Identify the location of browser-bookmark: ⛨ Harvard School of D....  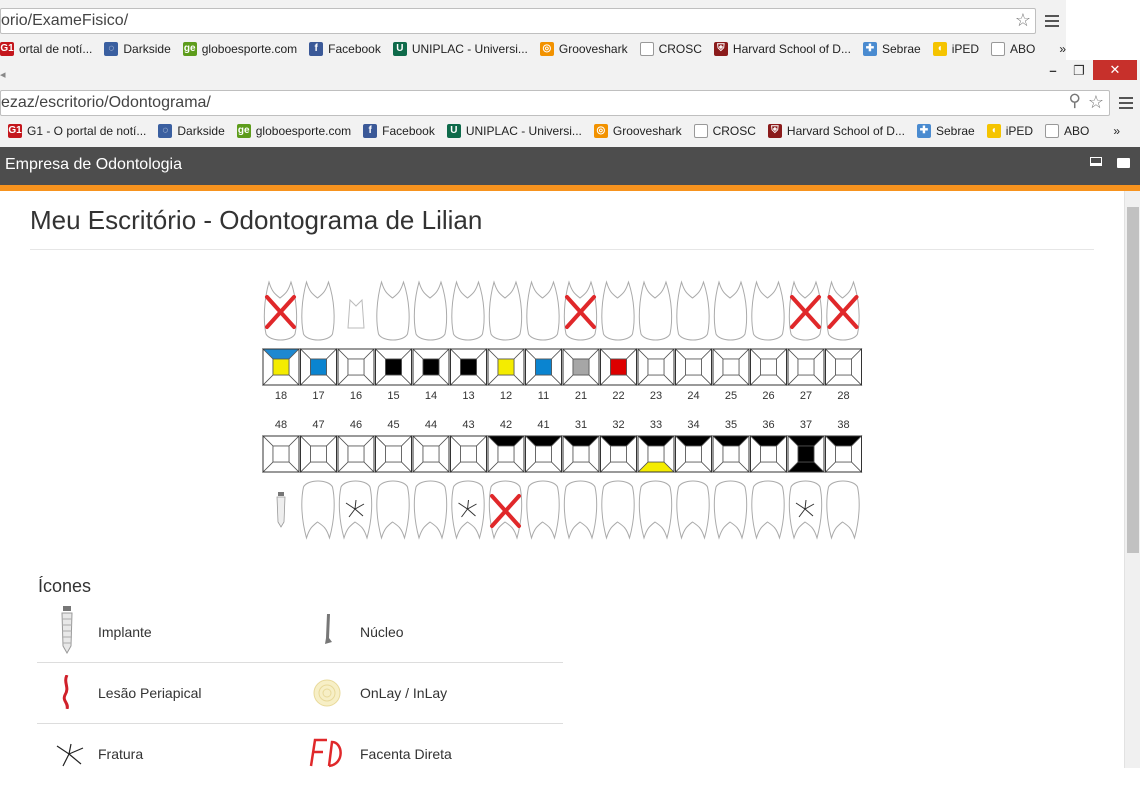
(836, 131).